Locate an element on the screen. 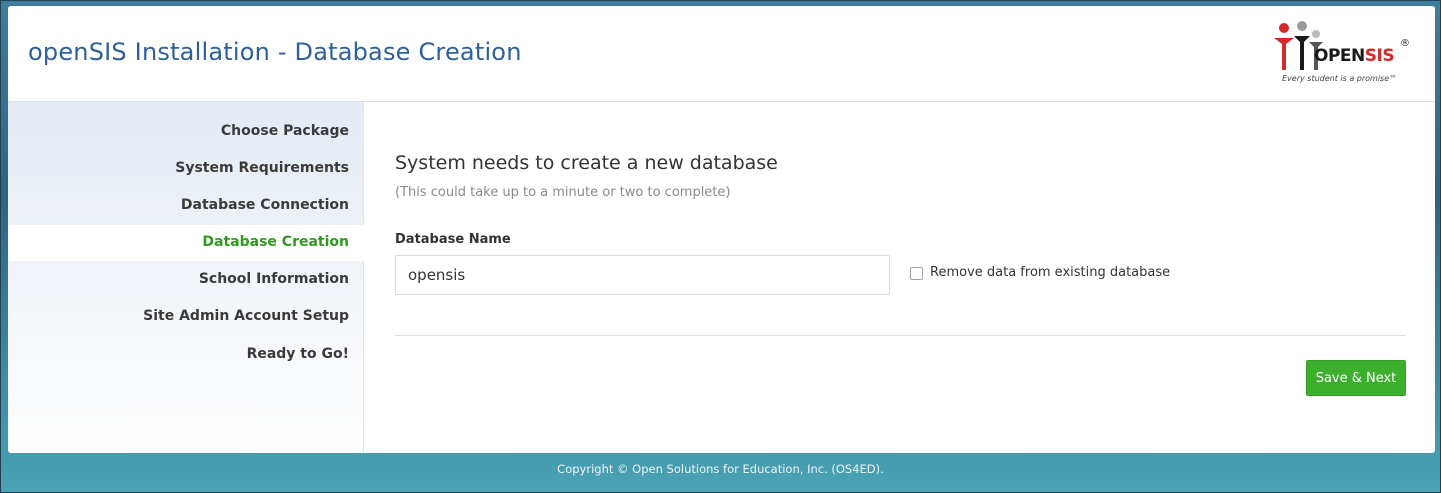  remove-data-checkbox is located at coordinates (916, 273).